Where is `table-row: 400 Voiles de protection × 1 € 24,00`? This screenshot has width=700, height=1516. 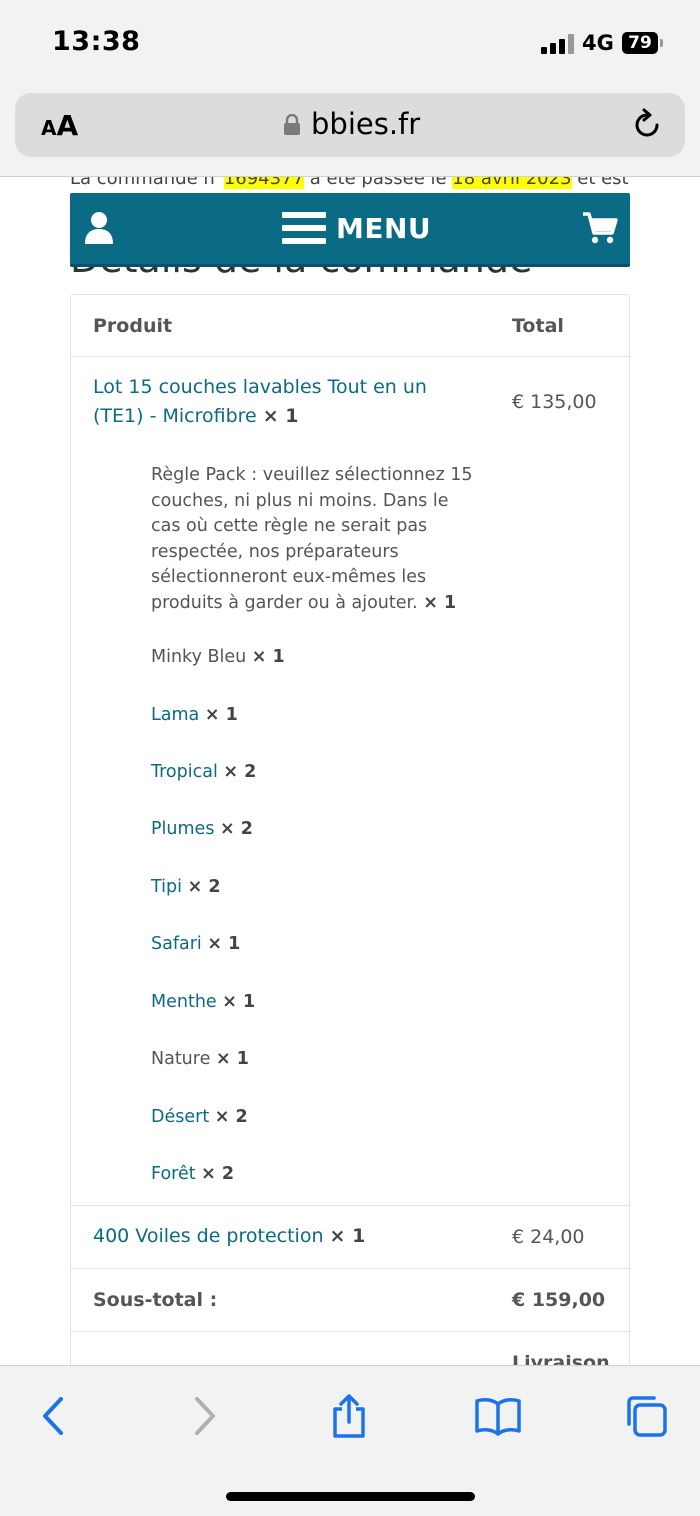 table-row: 400 Voiles de protection × 1 € 24,00 is located at coordinates (350, 1237).